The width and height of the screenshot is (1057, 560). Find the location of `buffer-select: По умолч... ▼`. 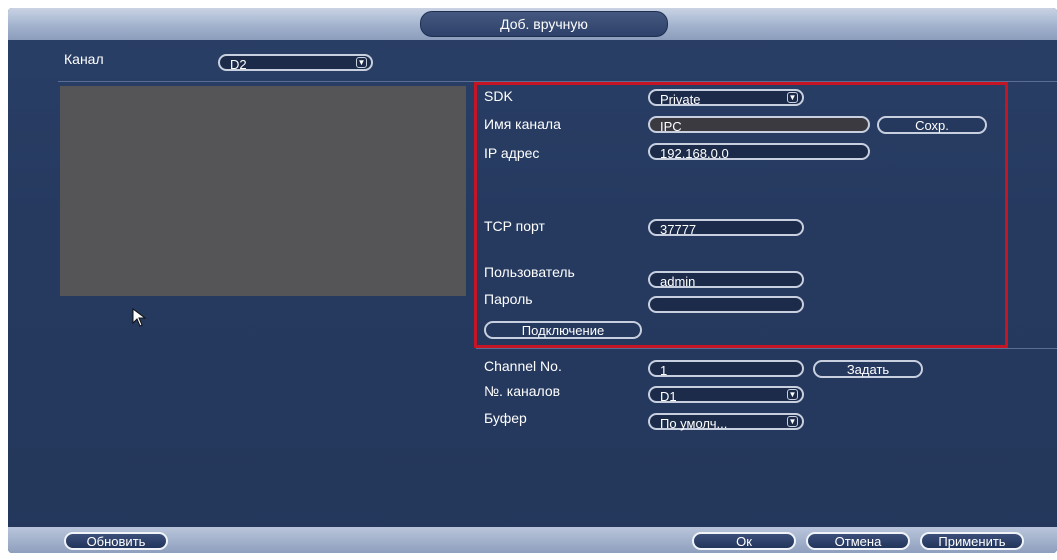

buffer-select: По умолч... ▼ is located at coordinates (726, 422).